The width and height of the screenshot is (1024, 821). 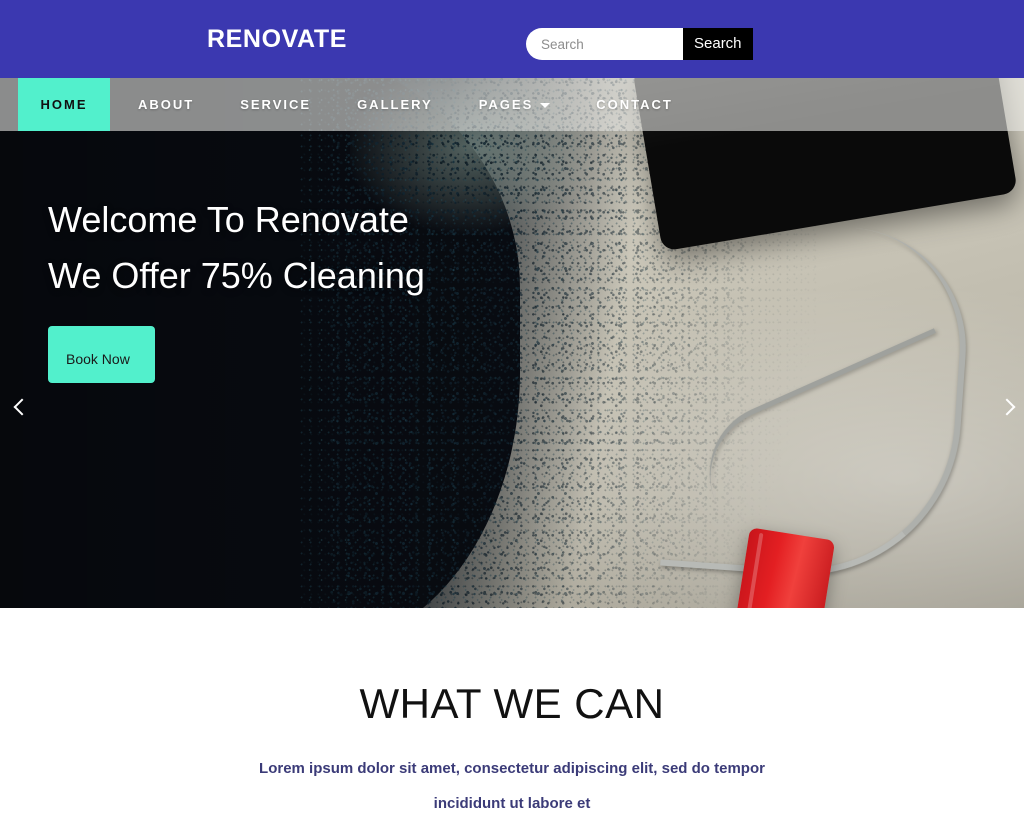 I want to click on brand-logo: RENOVATE, so click(x=277, y=39).